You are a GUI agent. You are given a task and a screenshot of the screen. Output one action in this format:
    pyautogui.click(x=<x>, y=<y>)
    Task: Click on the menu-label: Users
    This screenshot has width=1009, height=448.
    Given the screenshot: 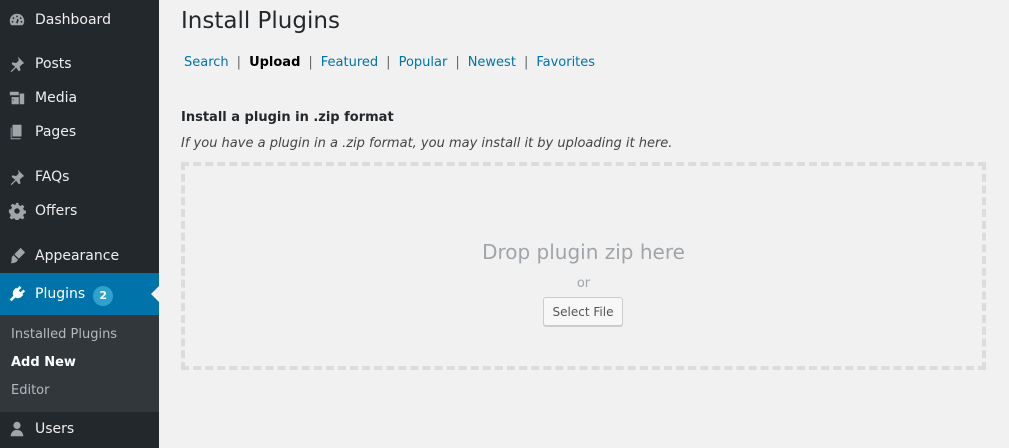 What is the action you would take?
    pyautogui.click(x=55, y=429)
    